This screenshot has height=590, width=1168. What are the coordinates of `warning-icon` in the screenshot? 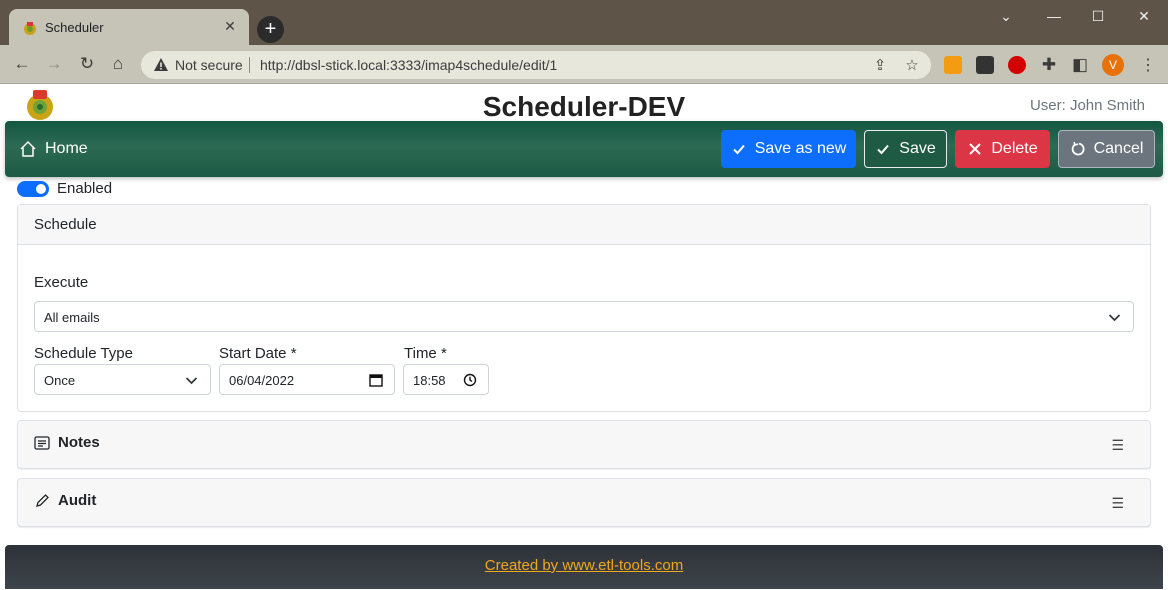 It's located at (161, 64).